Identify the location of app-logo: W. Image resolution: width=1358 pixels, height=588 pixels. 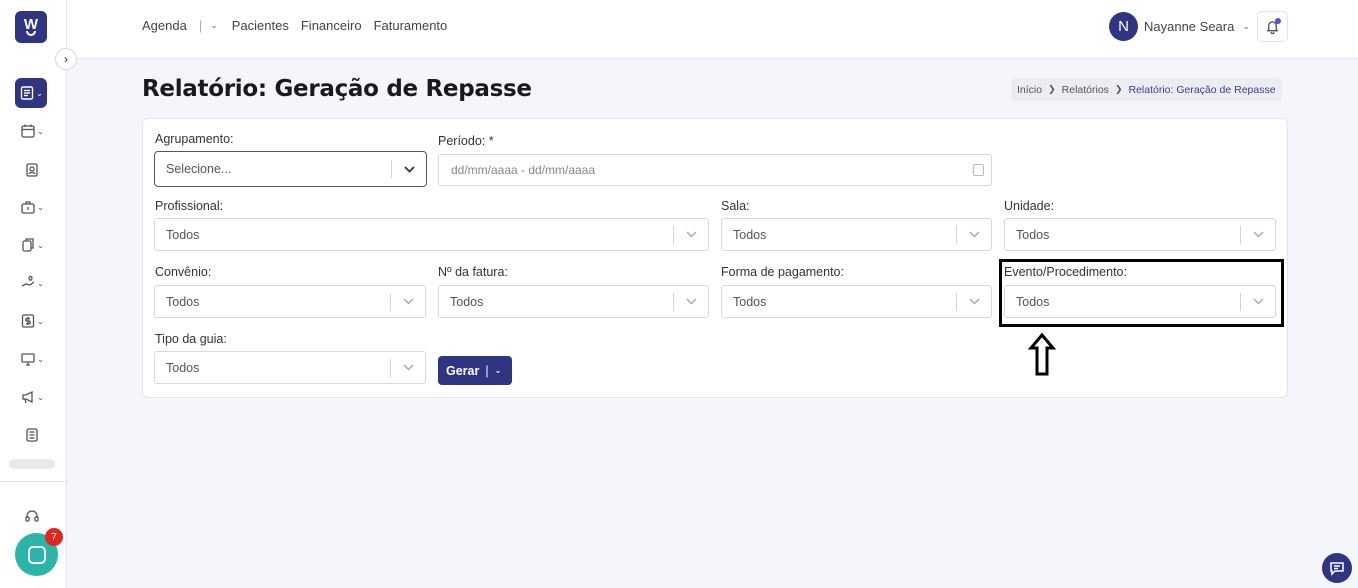
(31, 27).